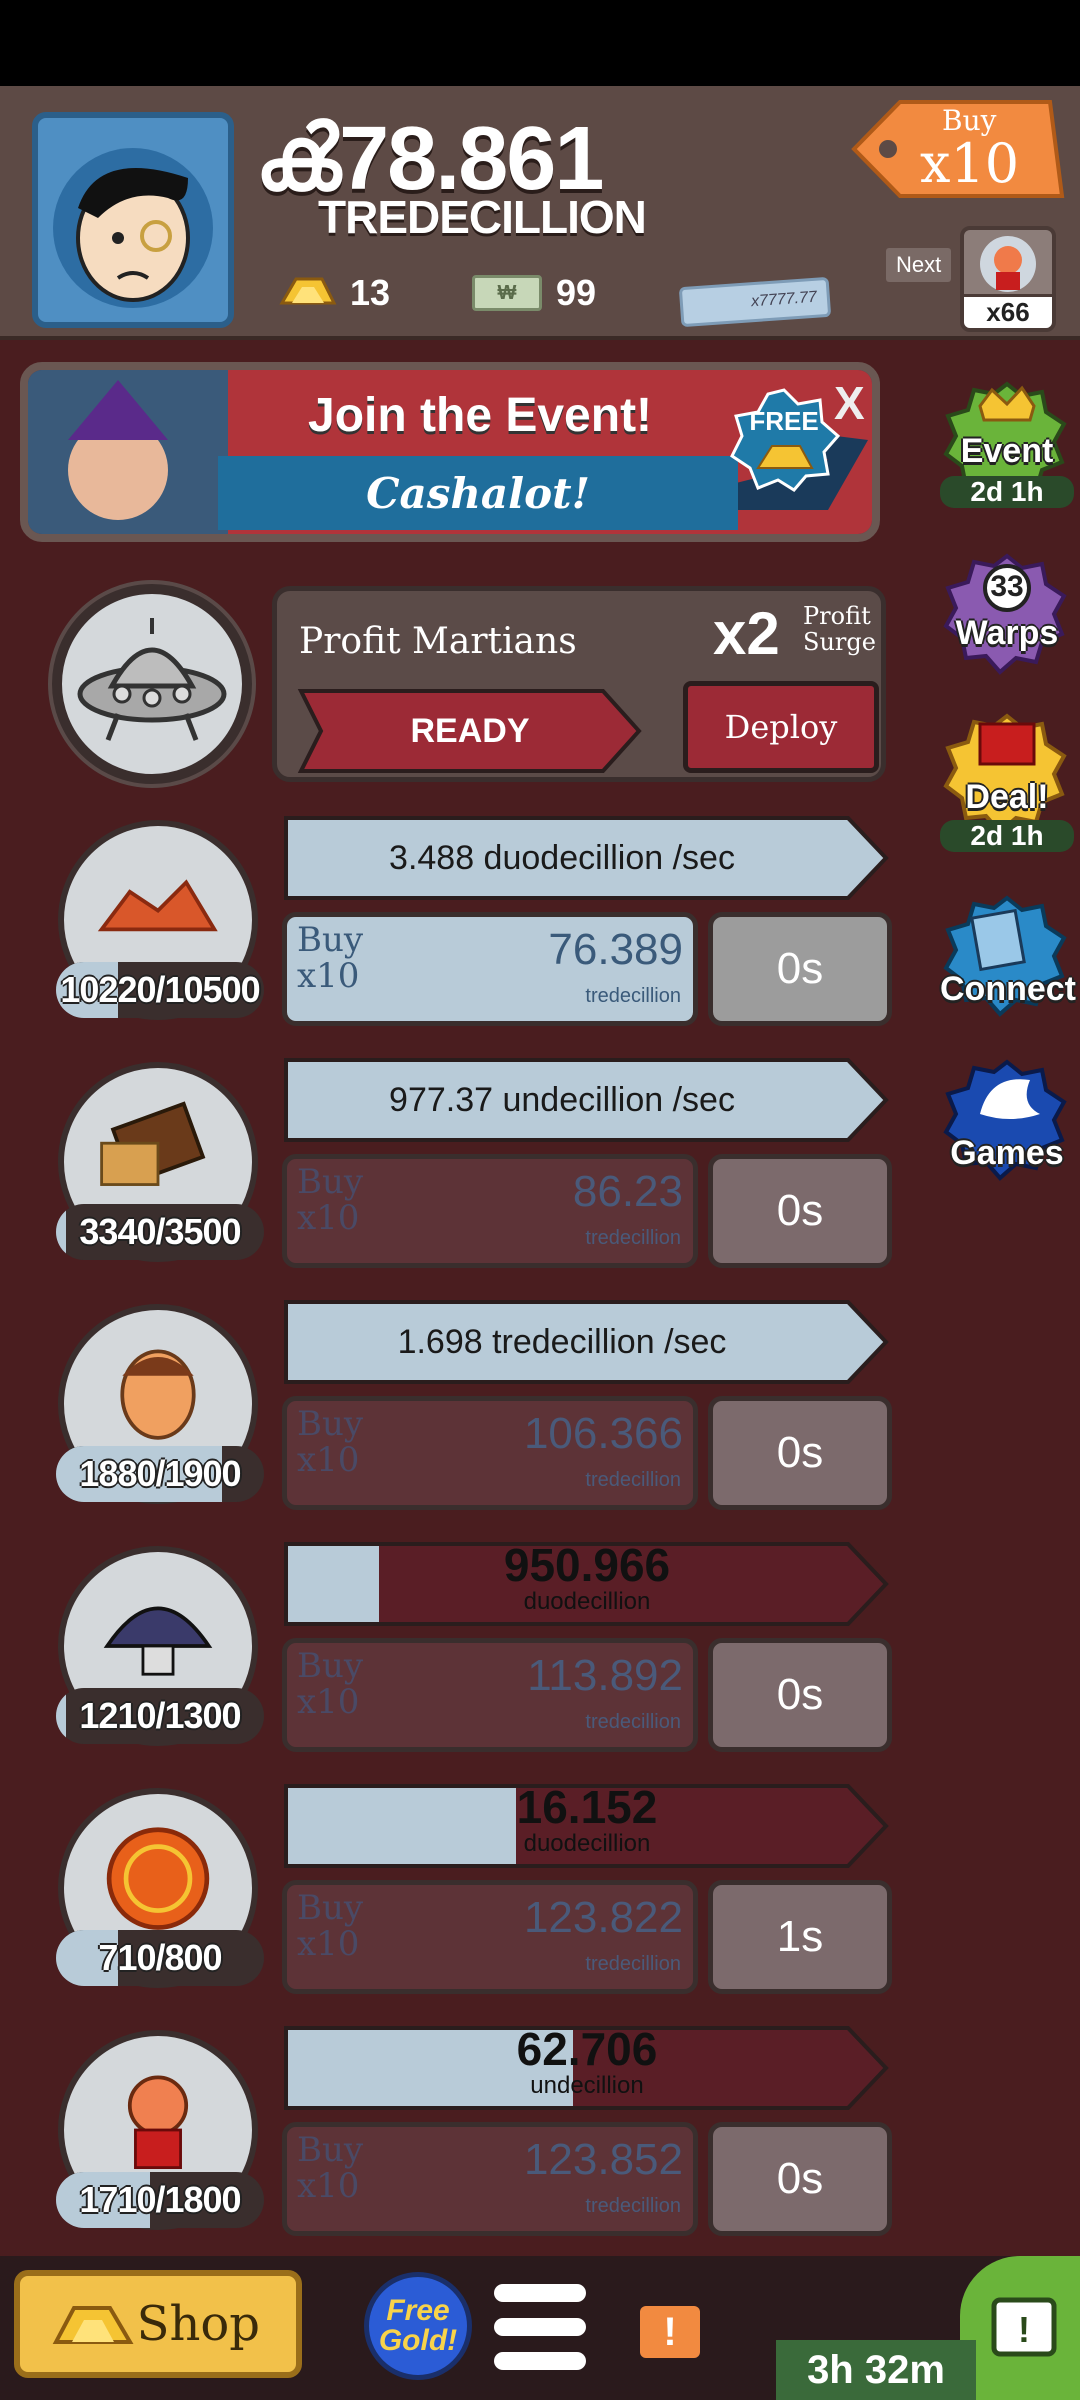 The image size is (1080, 2400). I want to click on business-count: 1210/1300, so click(160, 1716).